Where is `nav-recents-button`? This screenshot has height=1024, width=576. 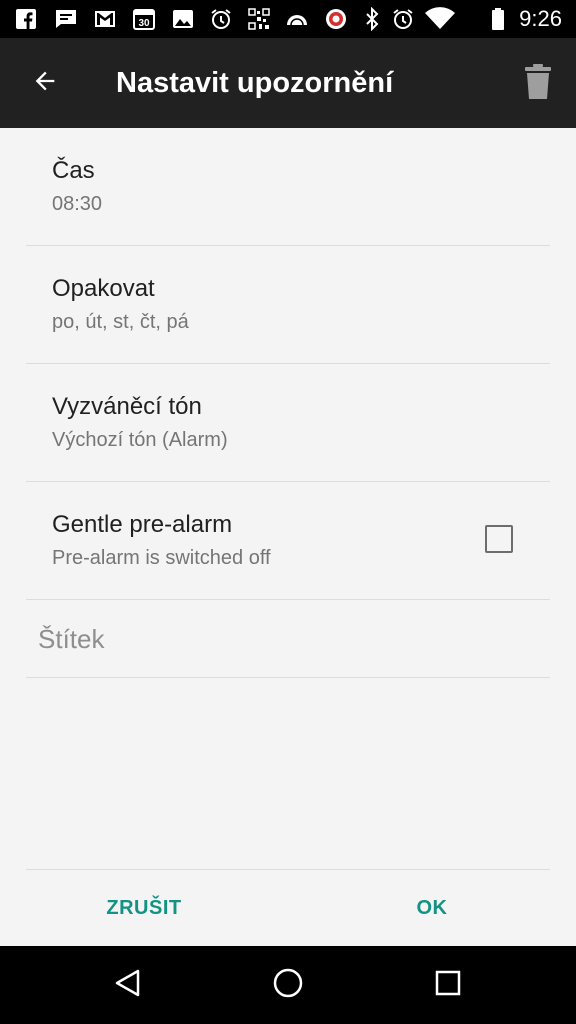
nav-recents-button is located at coordinates (448, 985).